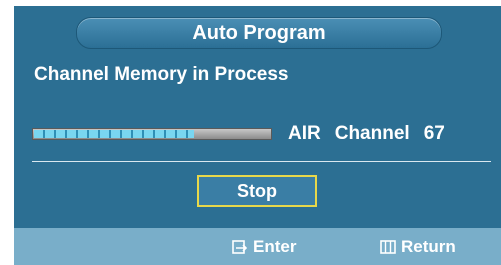  I want to click on process-heading: Channel Memory in Process, so click(161, 74).